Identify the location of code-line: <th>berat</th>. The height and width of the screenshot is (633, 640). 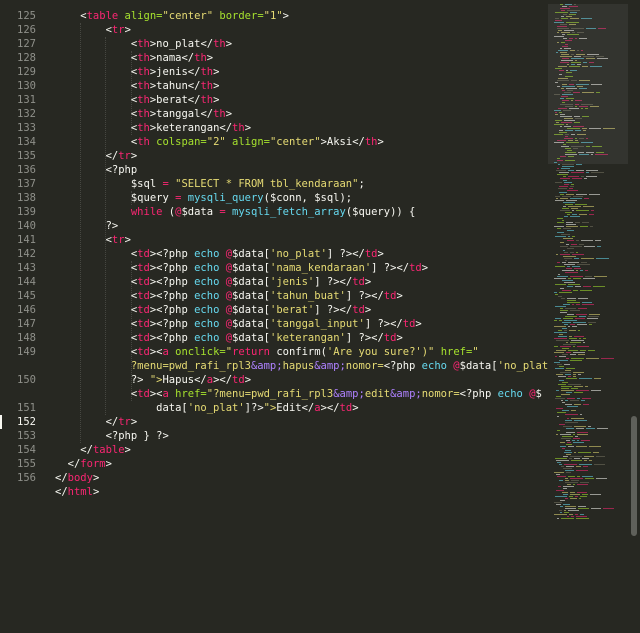
(137, 100).